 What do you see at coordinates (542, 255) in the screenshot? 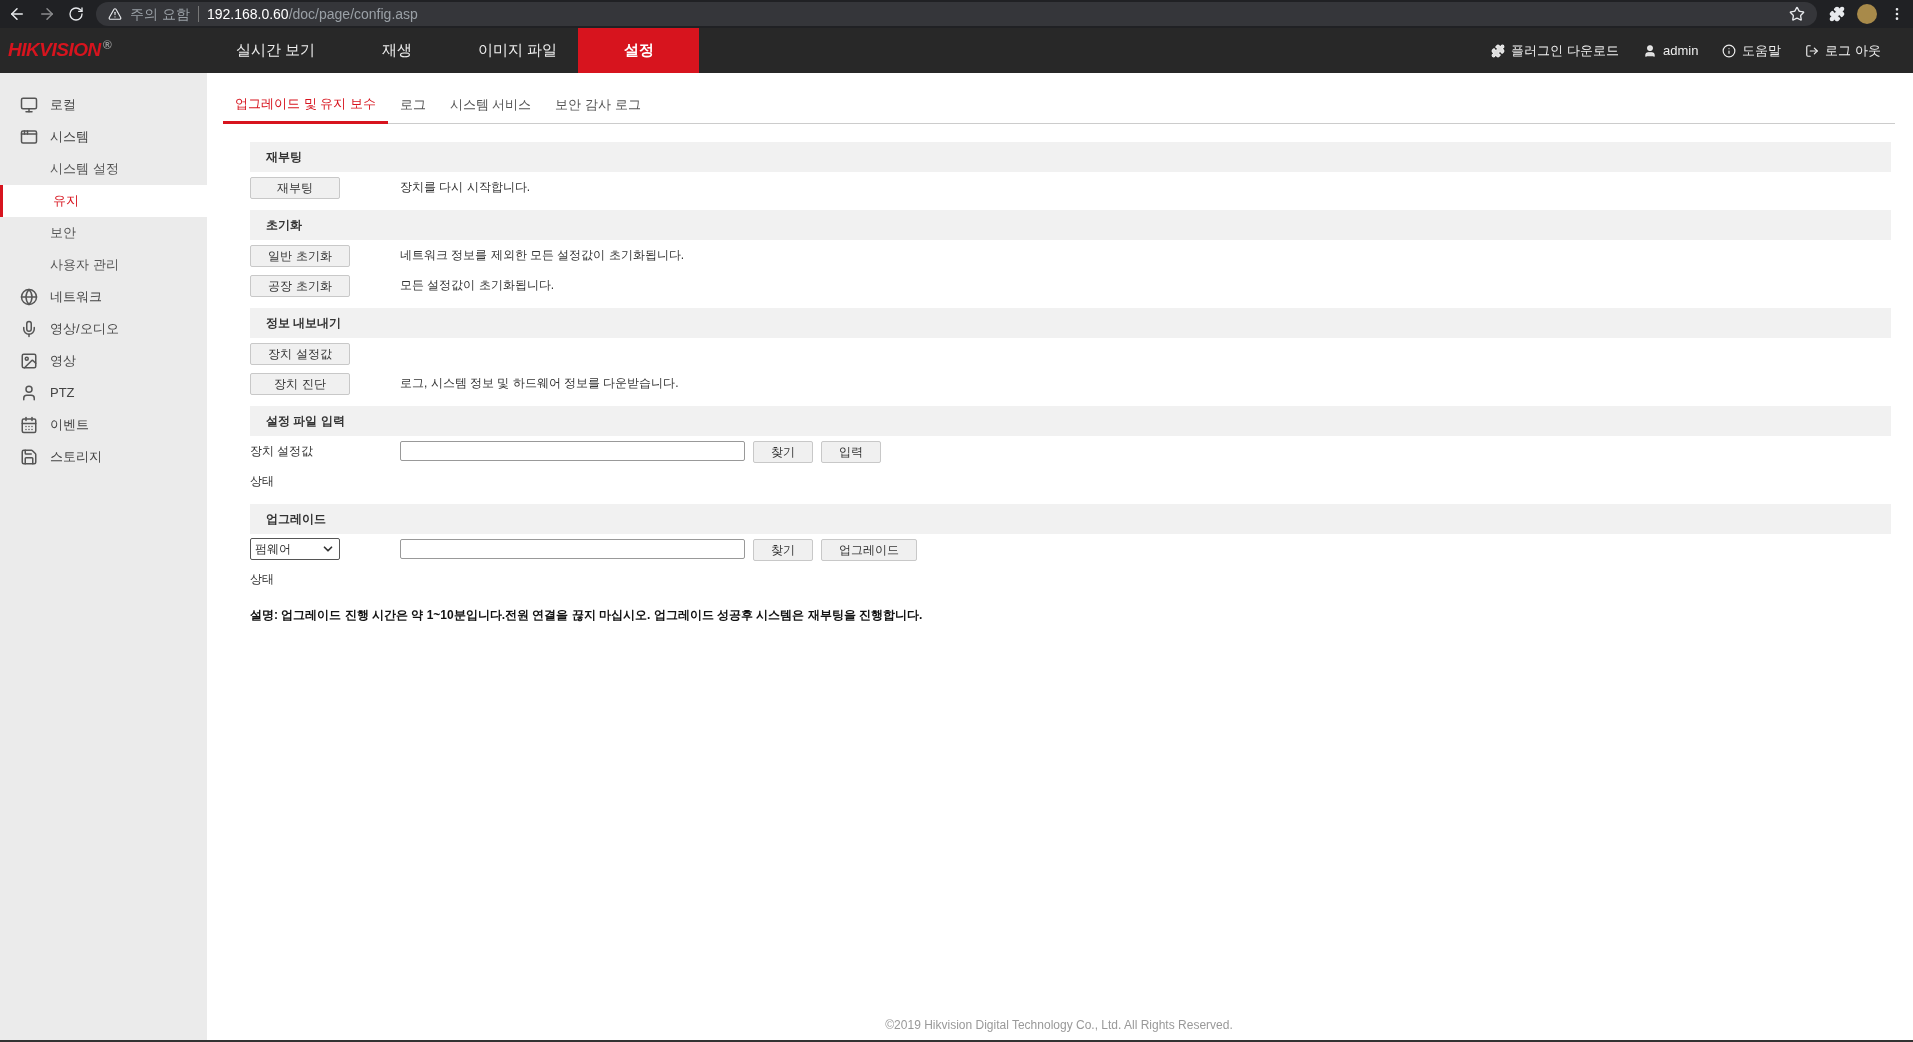
I see `description-text: 네트워크 정보를 제외한 모든 설정값이 초기화됩니다.` at bounding box center [542, 255].